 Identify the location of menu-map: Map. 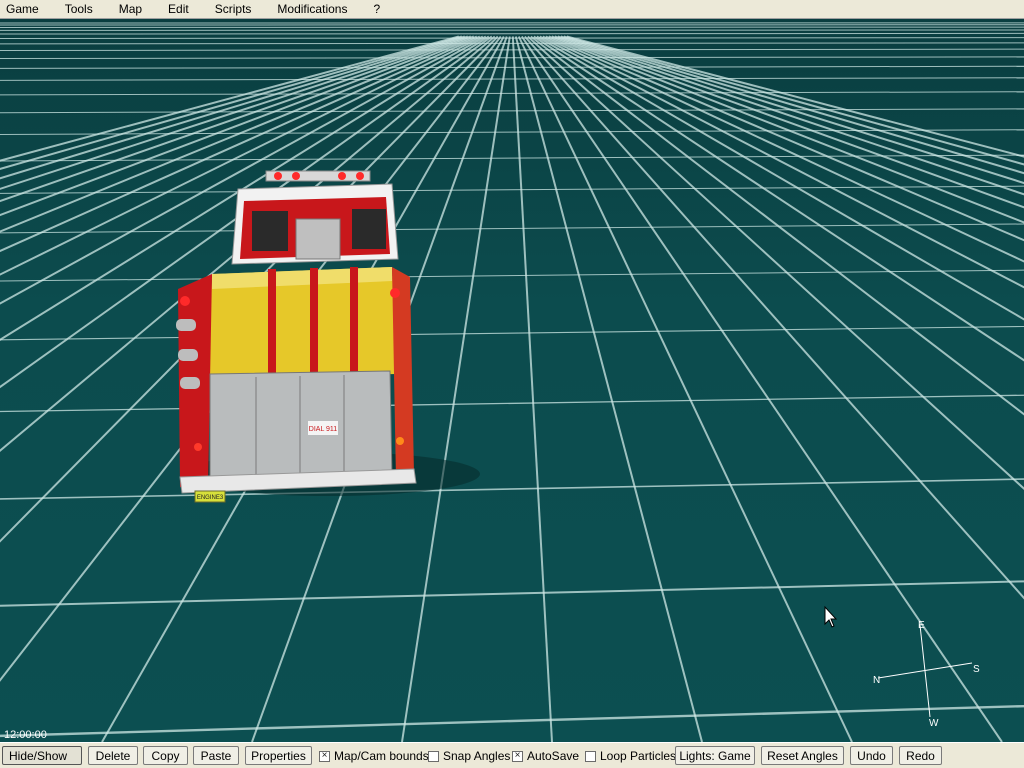
(127, 9).